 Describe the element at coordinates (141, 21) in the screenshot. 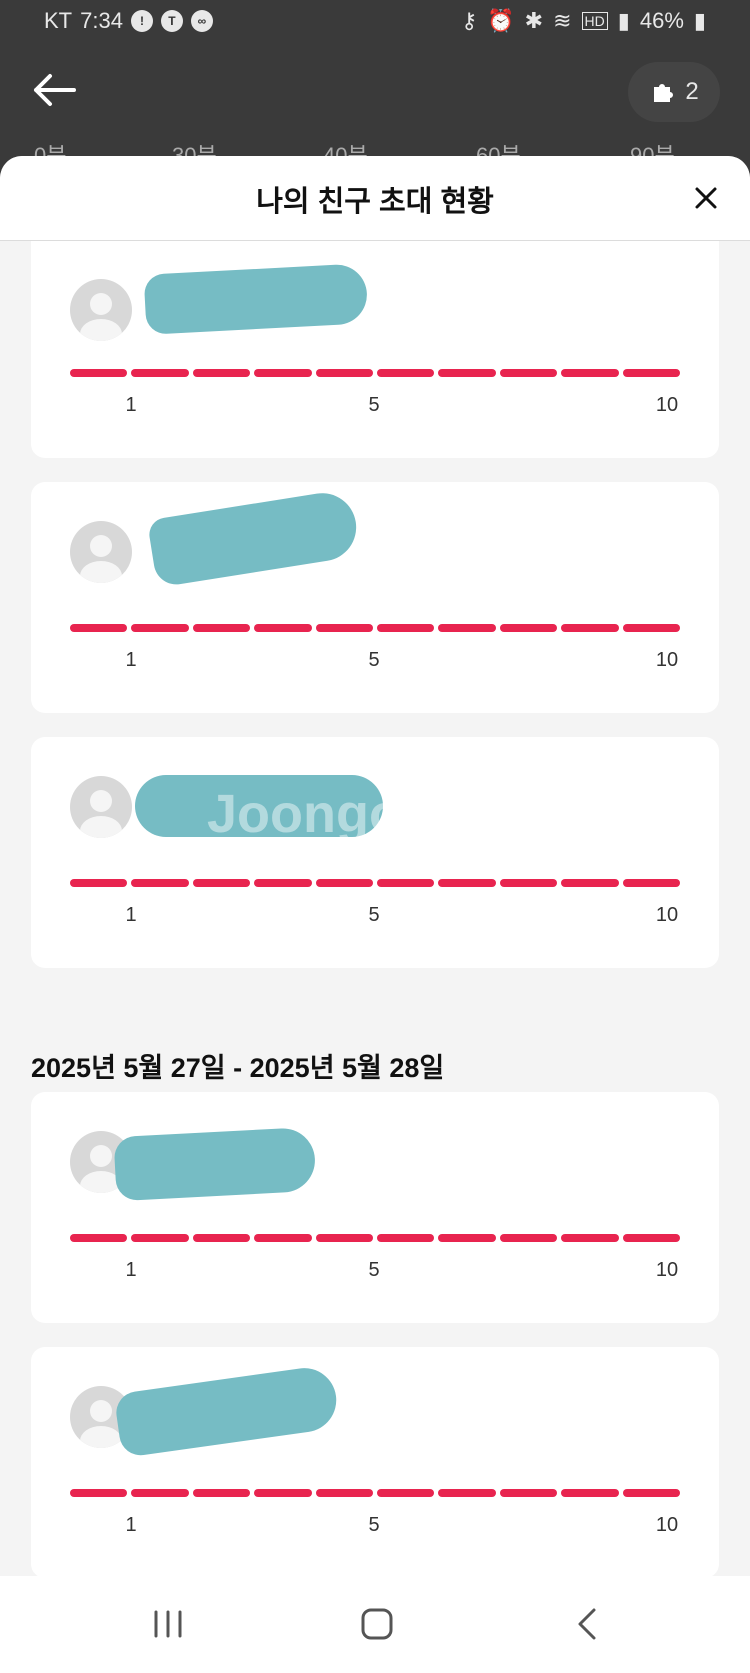

I see `chat-bubble-icon: !` at that location.